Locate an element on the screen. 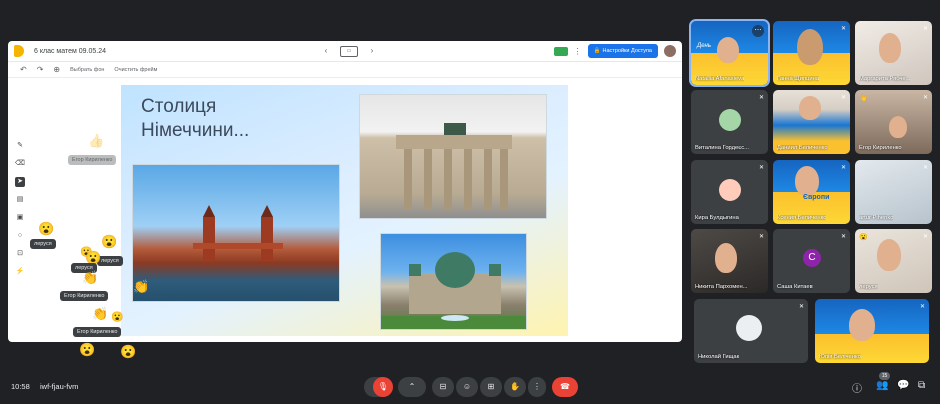 The width and height of the screenshot is (940, 404). clap-reaction-icon: 👏 is located at coordinates (141, 286).